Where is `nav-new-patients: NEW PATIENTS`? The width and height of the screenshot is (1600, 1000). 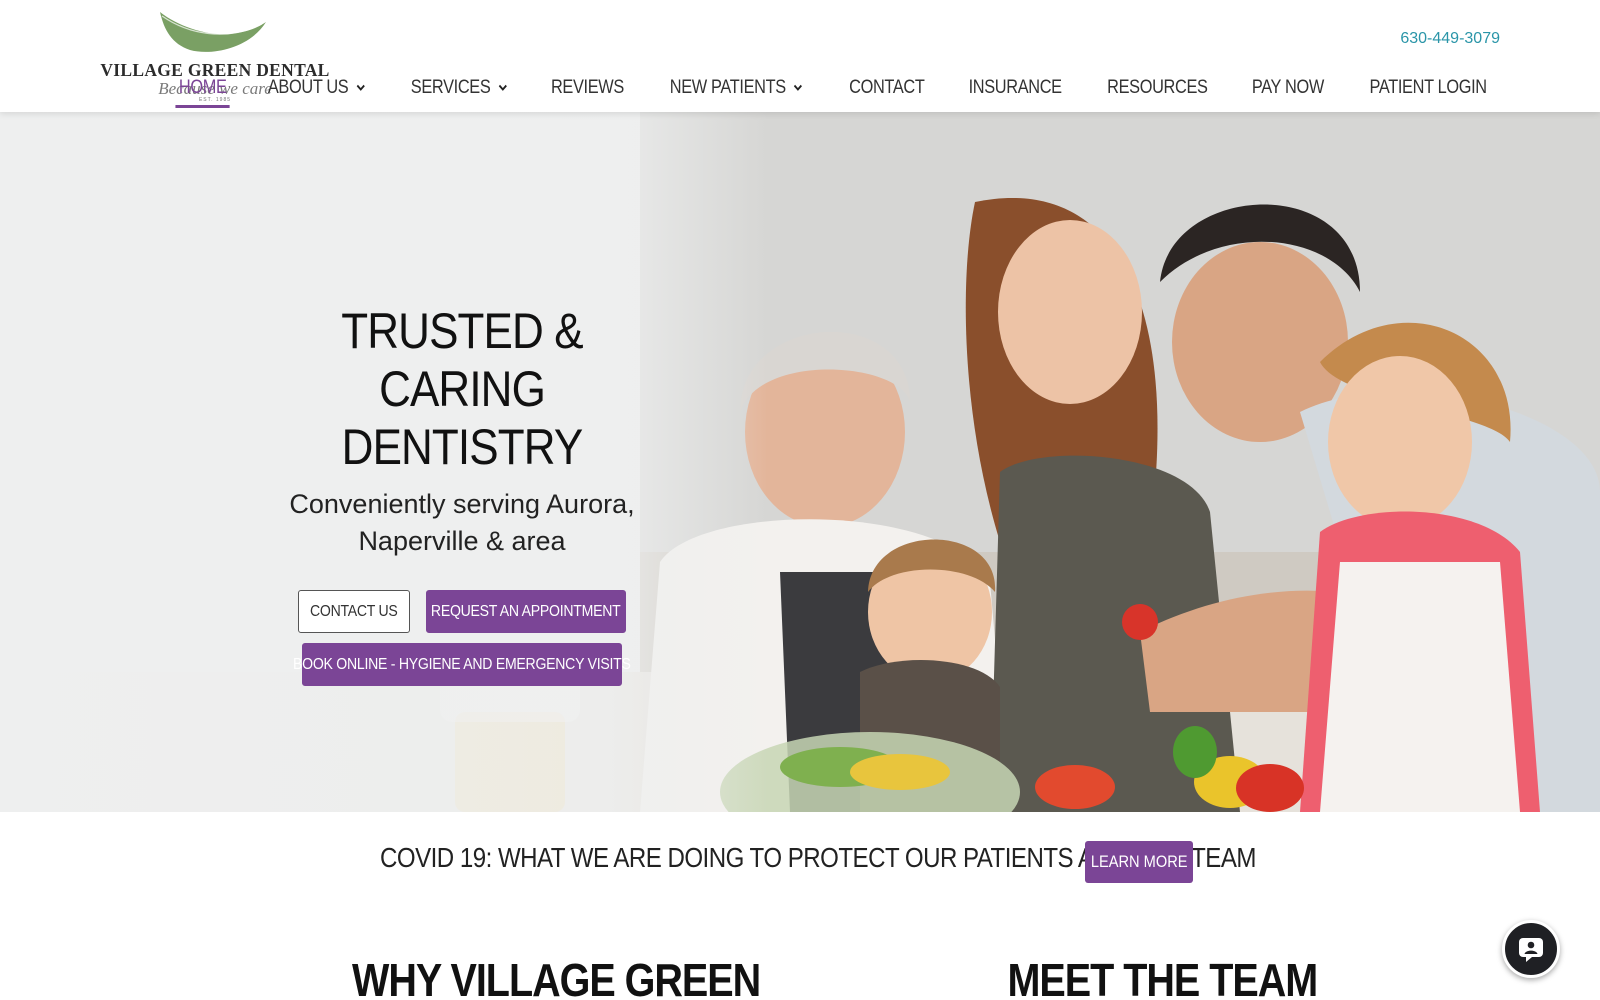 nav-new-patients: NEW PATIENTS is located at coordinates (736, 88).